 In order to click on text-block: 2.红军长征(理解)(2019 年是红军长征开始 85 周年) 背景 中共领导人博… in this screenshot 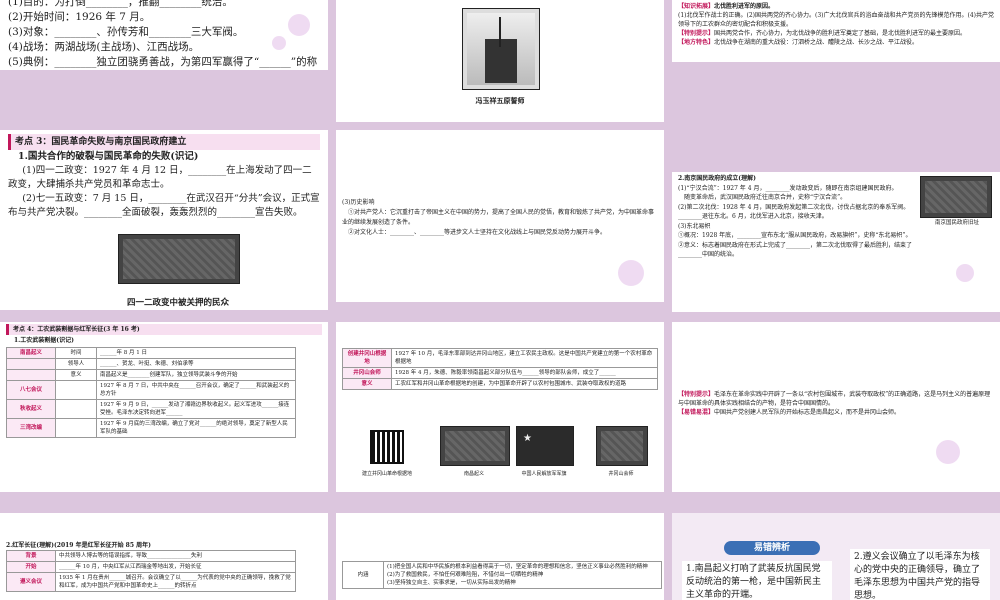, I will do `click(164, 553)`.